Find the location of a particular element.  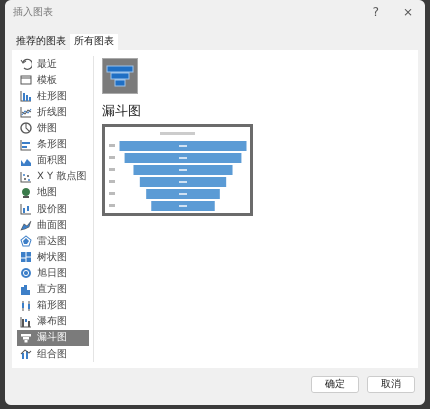

chart-type-item: 旭日图 is located at coordinates (53, 273).